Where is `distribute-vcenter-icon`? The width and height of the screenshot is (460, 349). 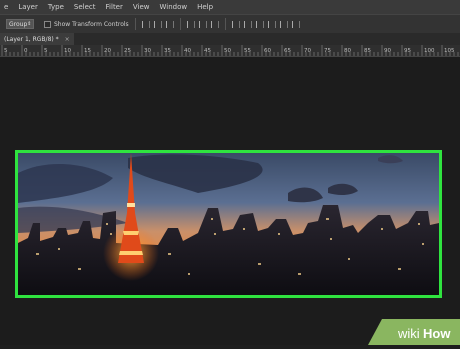
distribute-vcenter-icon is located at coordinates (247, 24).